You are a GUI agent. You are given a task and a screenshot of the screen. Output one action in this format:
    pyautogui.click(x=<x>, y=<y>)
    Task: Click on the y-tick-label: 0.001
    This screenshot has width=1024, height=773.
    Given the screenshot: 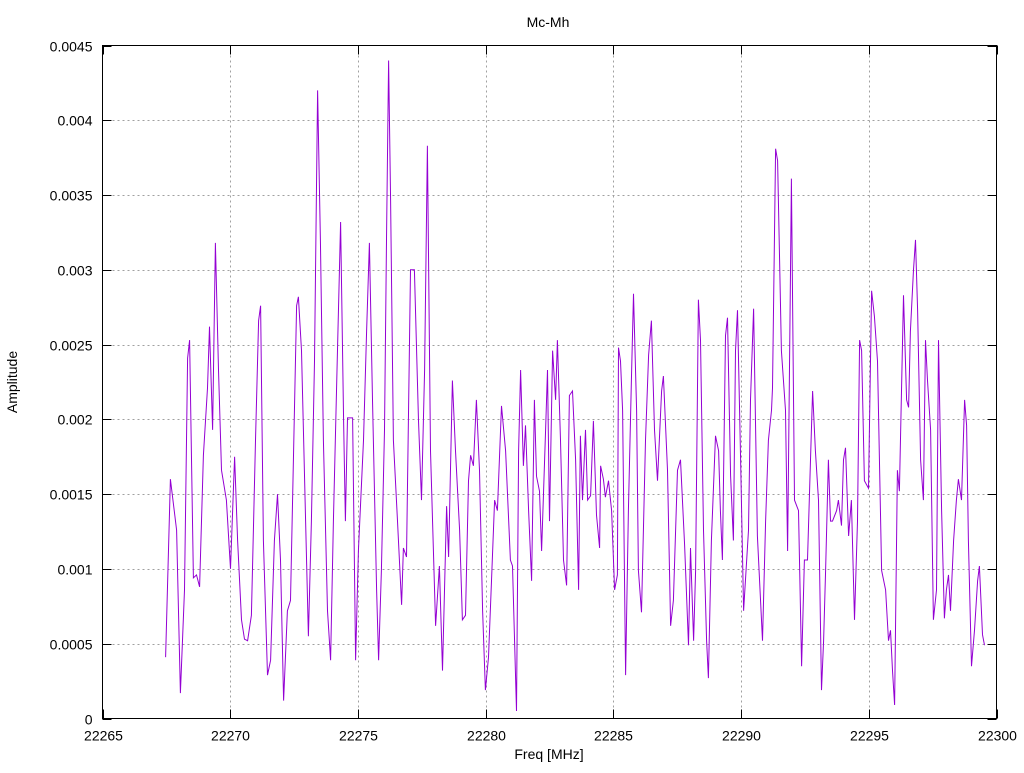 What is the action you would take?
    pyautogui.click(x=74, y=570)
    